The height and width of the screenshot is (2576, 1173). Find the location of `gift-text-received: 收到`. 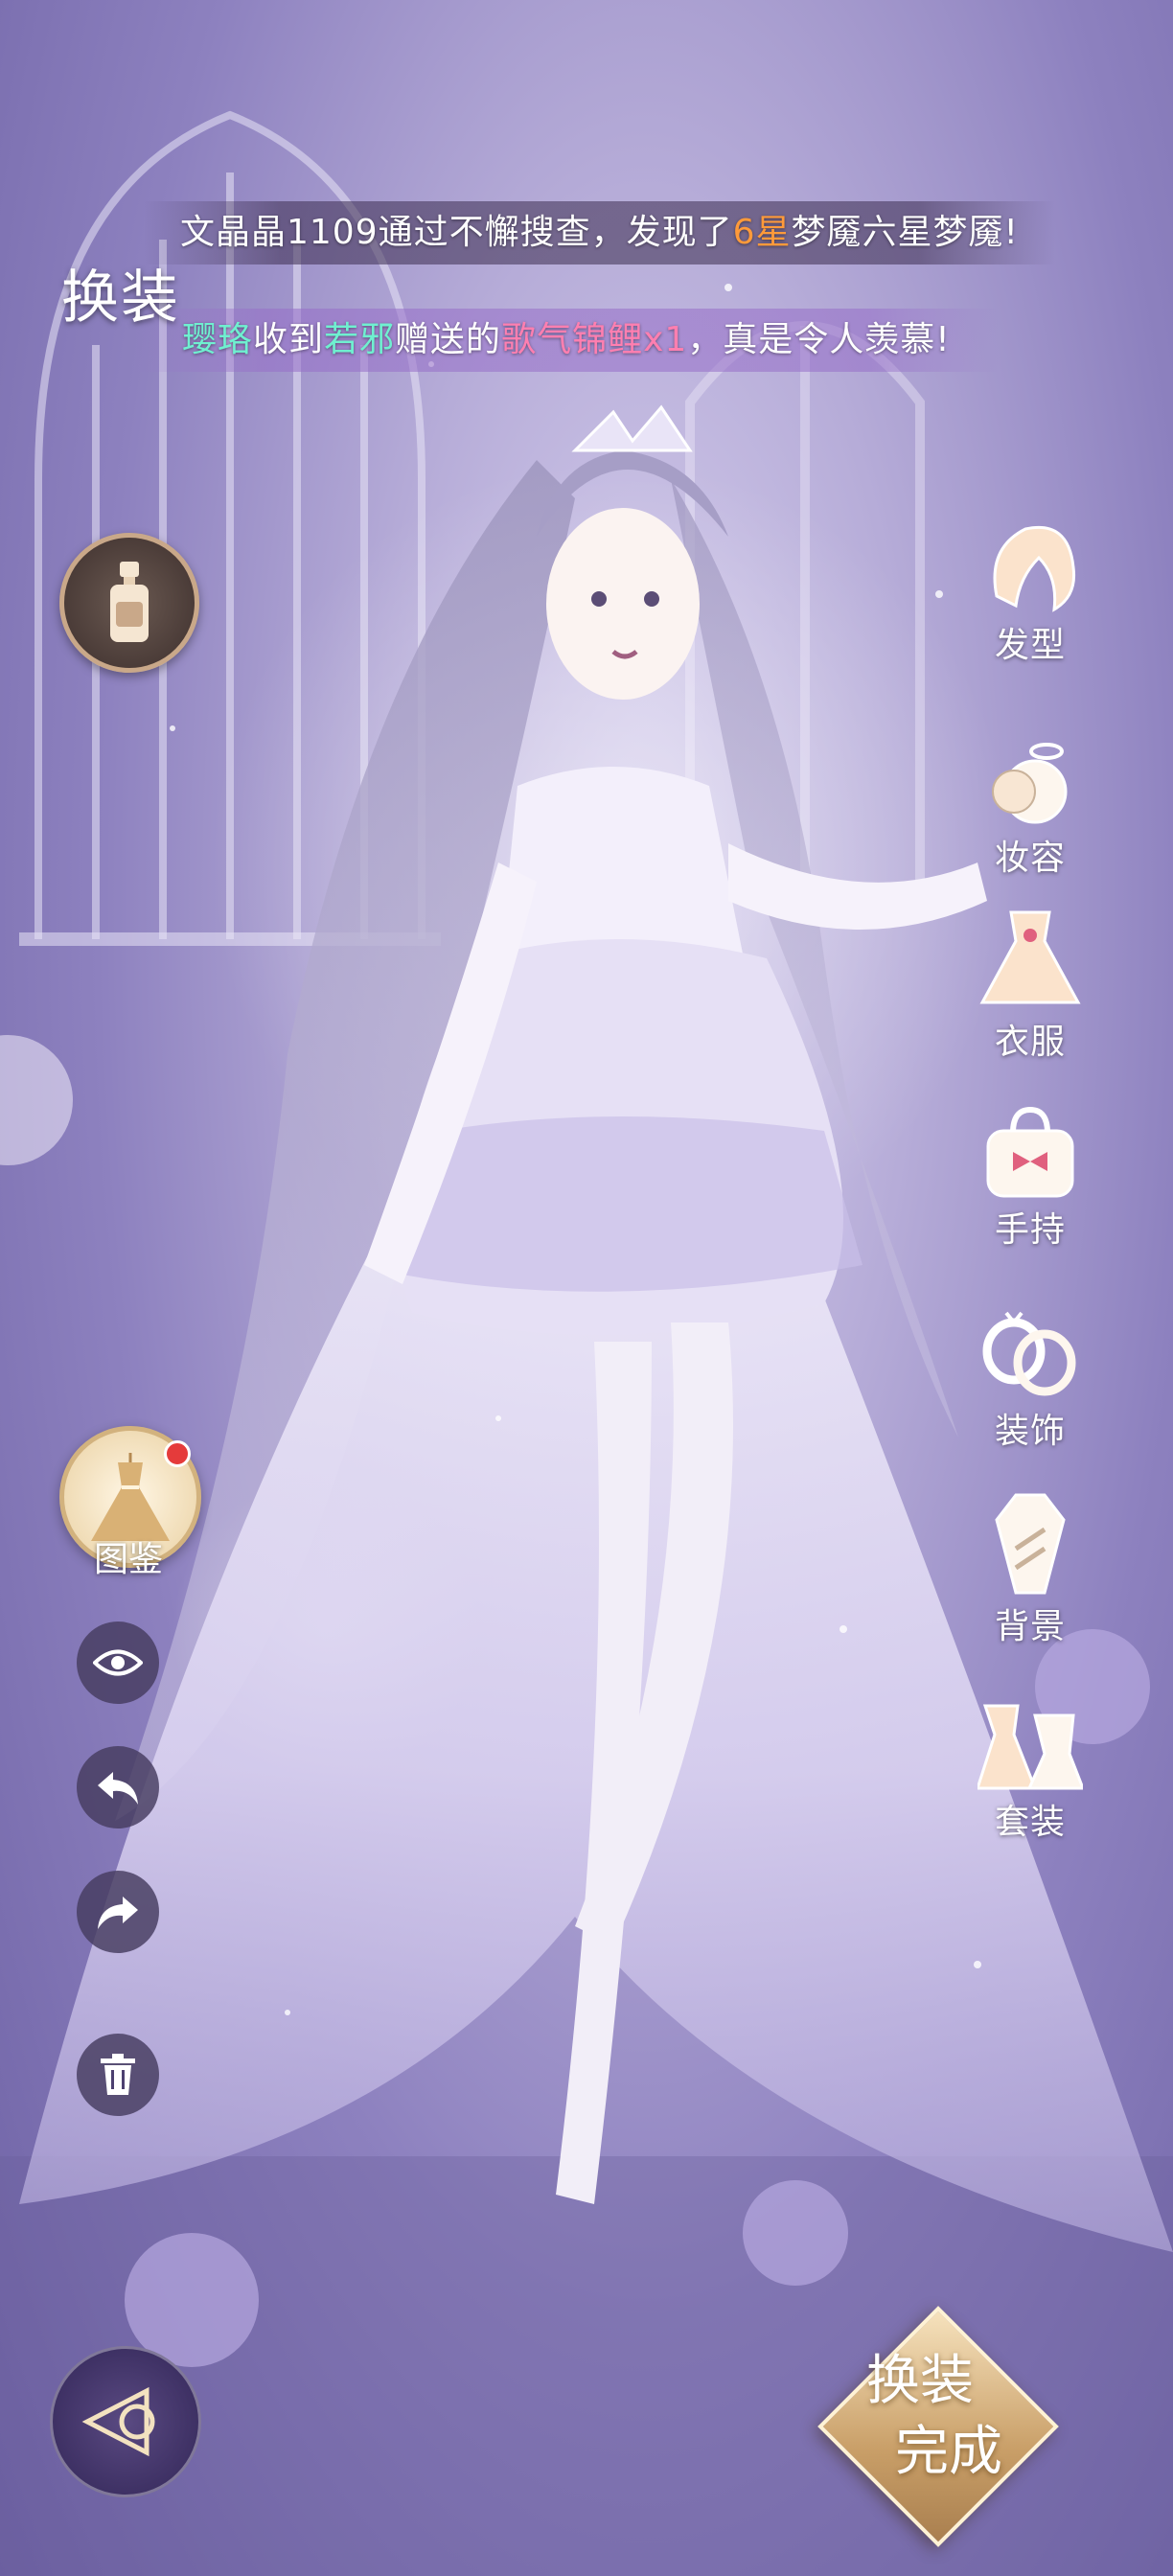

gift-text-received: 收到 is located at coordinates (289, 339).